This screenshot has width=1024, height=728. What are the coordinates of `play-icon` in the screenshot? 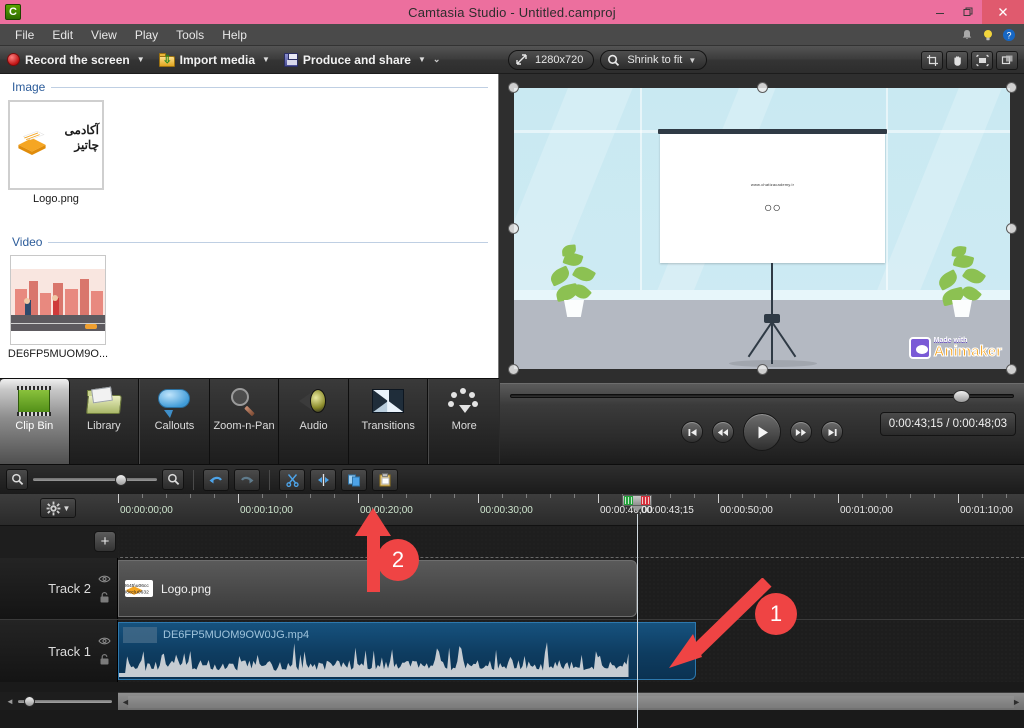 It's located at (762, 432).